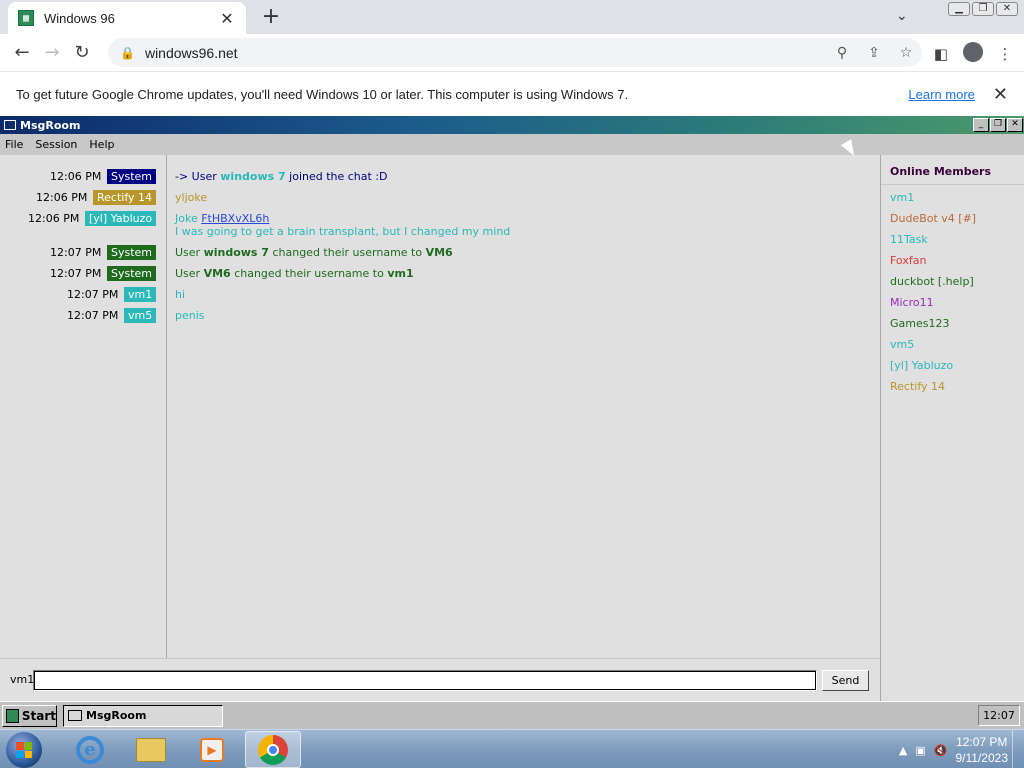 This screenshot has width=1024, height=769. I want to click on member-item: DudeBot v4 [#], so click(952, 218).